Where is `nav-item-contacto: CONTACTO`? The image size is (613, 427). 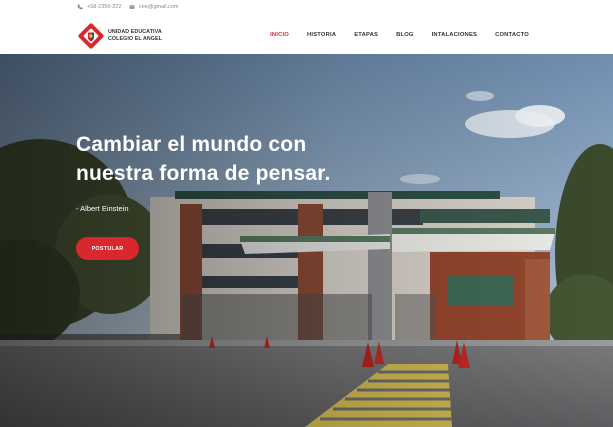
nav-item-contacto: CONTACTO is located at coordinates (512, 35).